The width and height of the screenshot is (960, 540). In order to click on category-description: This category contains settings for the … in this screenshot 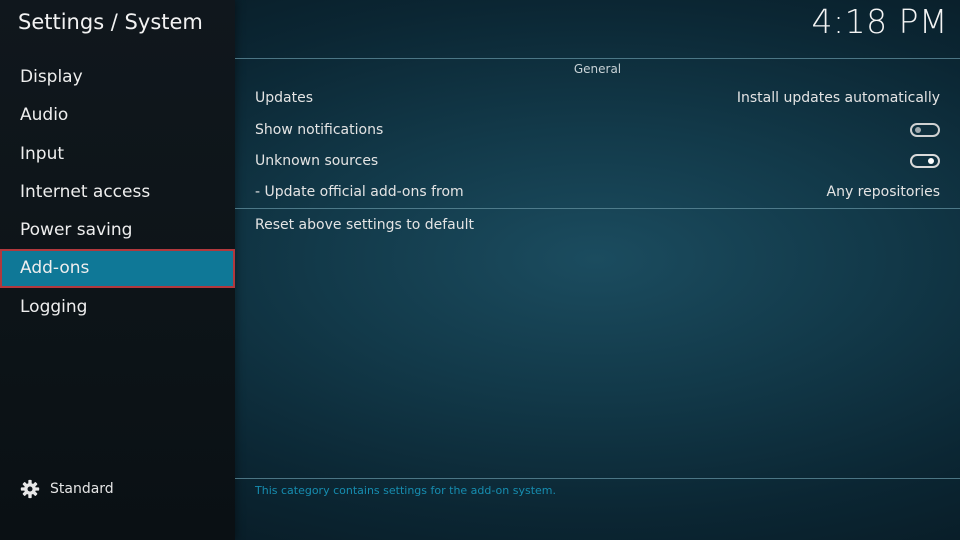, I will do `click(406, 490)`.